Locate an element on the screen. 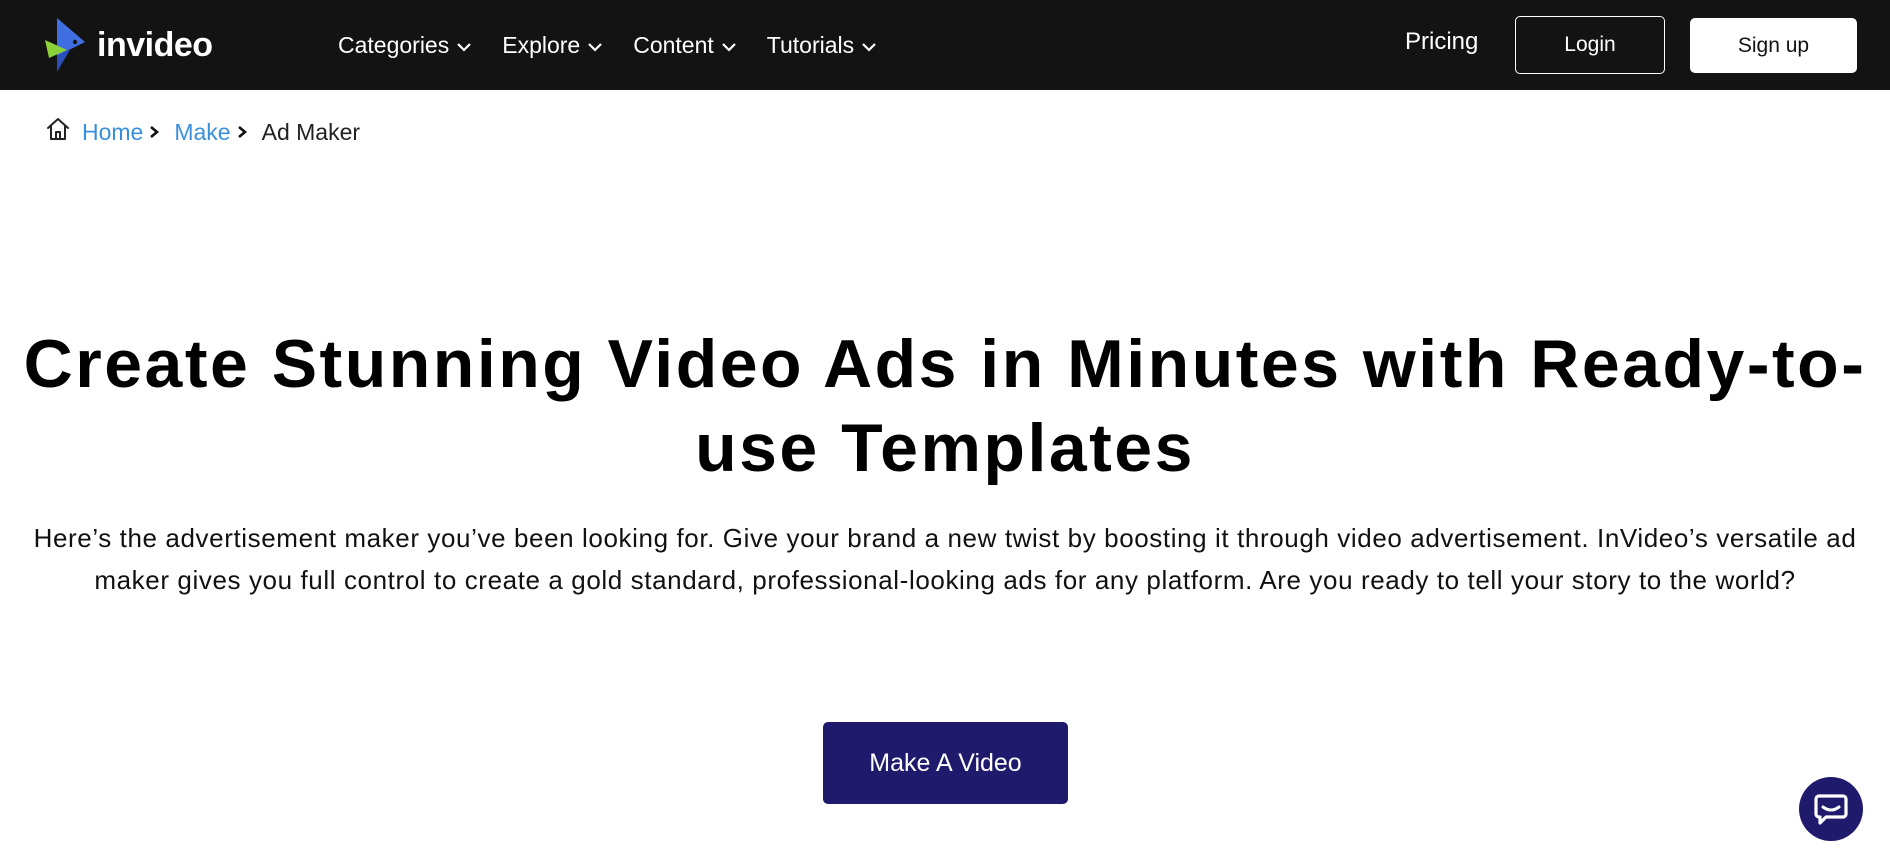 This screenshot has width=1890, height=860. chat-icon is located at coordinates (1831, 809).